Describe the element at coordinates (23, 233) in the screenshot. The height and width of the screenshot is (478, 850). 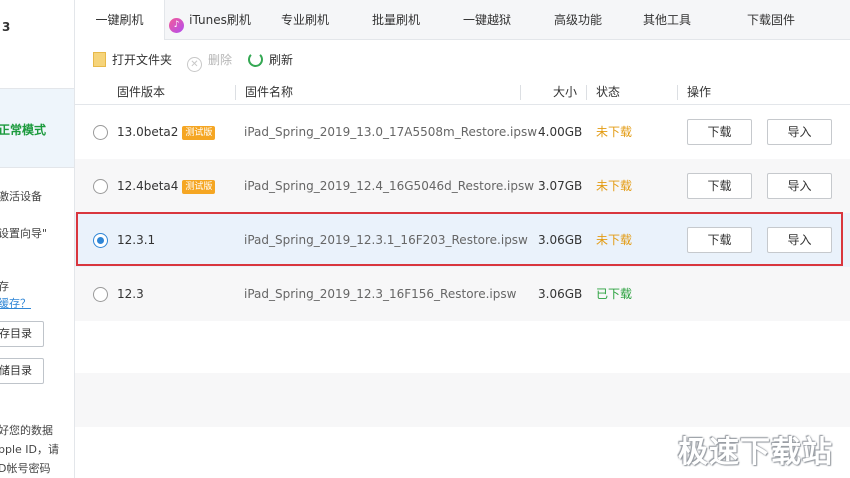
I see `sidebar-setup-wizard: 设置向导"` at that location.